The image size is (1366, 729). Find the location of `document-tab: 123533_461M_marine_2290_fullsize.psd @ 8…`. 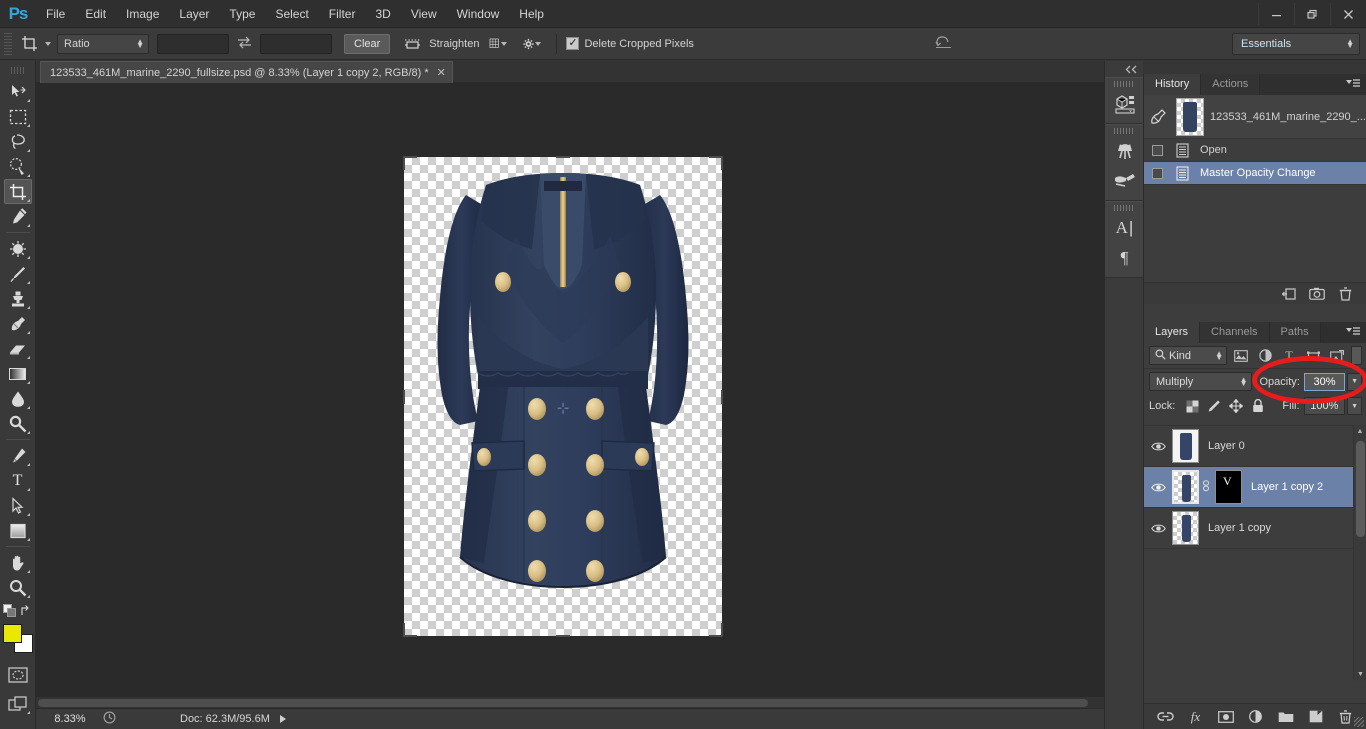

document-tab: 123533_461M_marine_2290_fullsize.psd @ 8… is located at coordinates (246, 72).